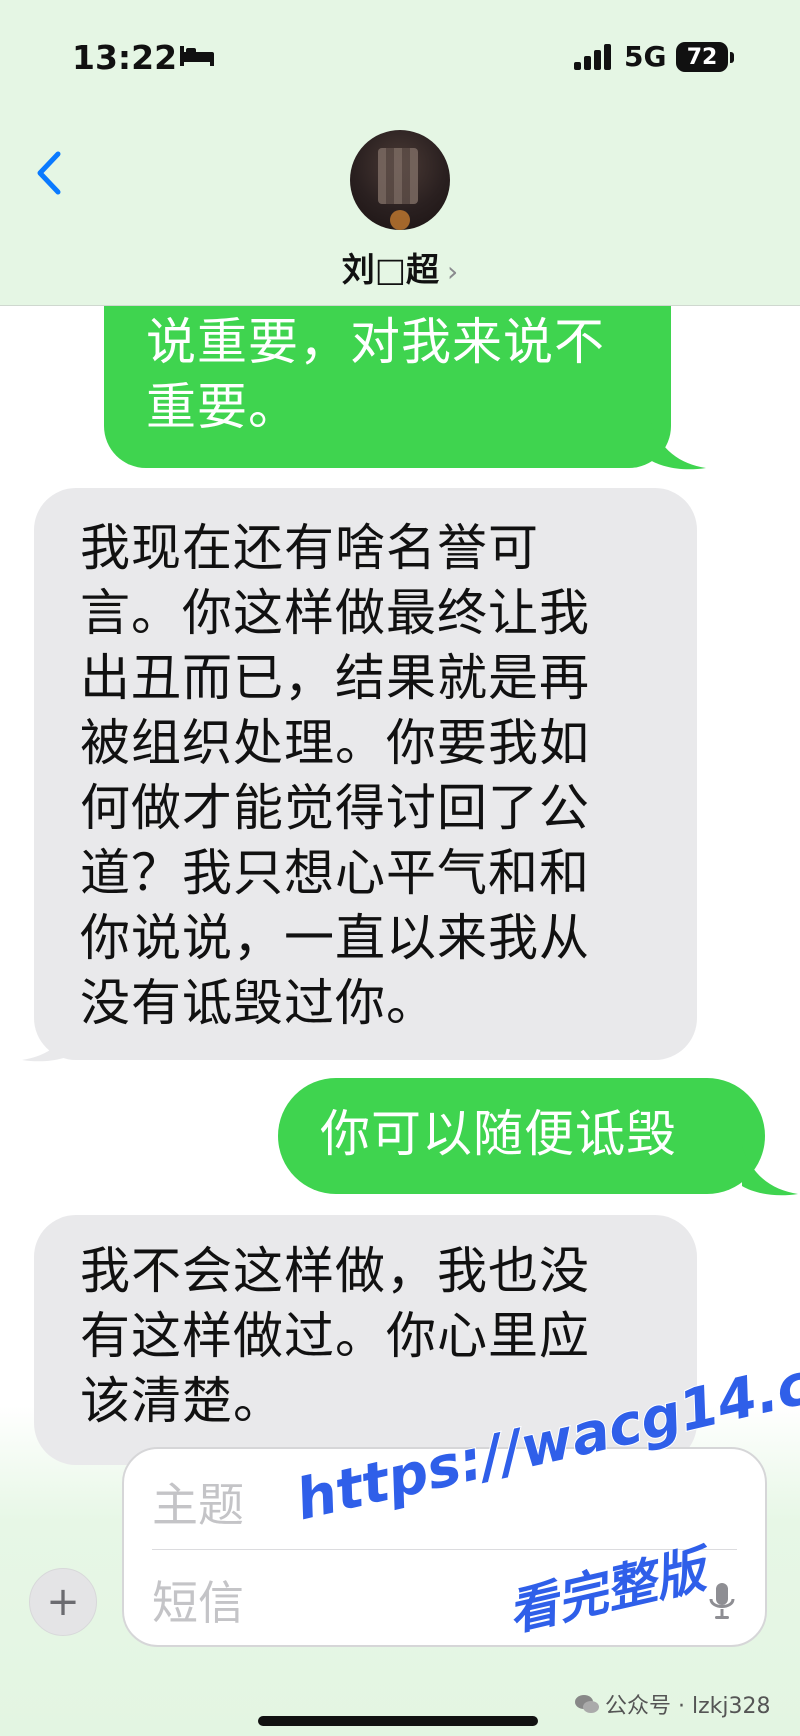 This screenshot has height=1736, width=800. Describe the element at coordinates (398, 176) in the screenshot. I see `avatar-blur` at that location.